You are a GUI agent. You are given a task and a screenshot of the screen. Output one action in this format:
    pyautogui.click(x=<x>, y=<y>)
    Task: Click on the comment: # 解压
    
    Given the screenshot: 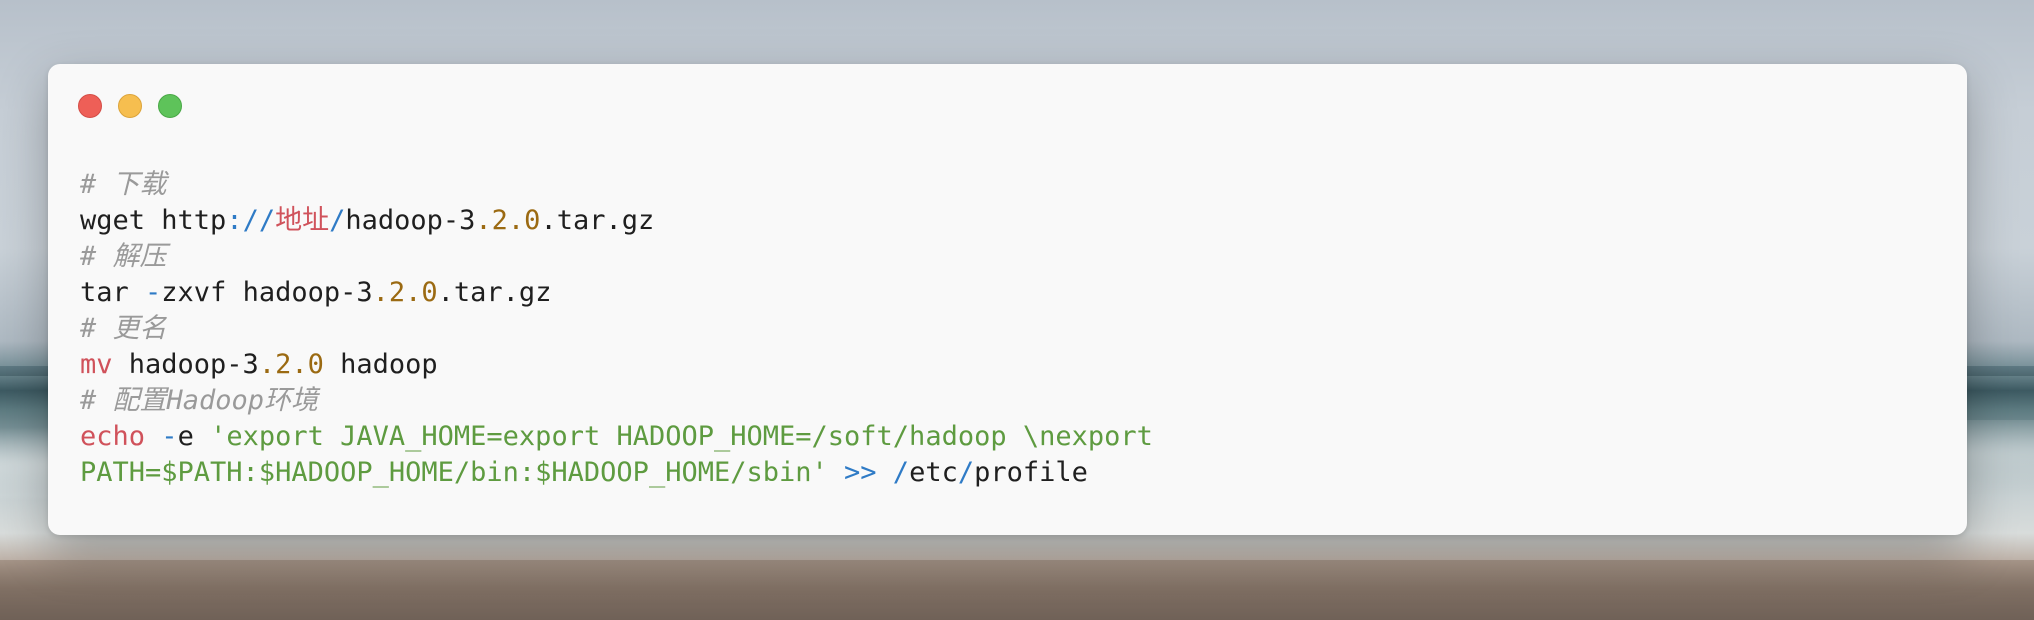 What is the action you would take?
    pyautogui.click(x=123, y=256)
    